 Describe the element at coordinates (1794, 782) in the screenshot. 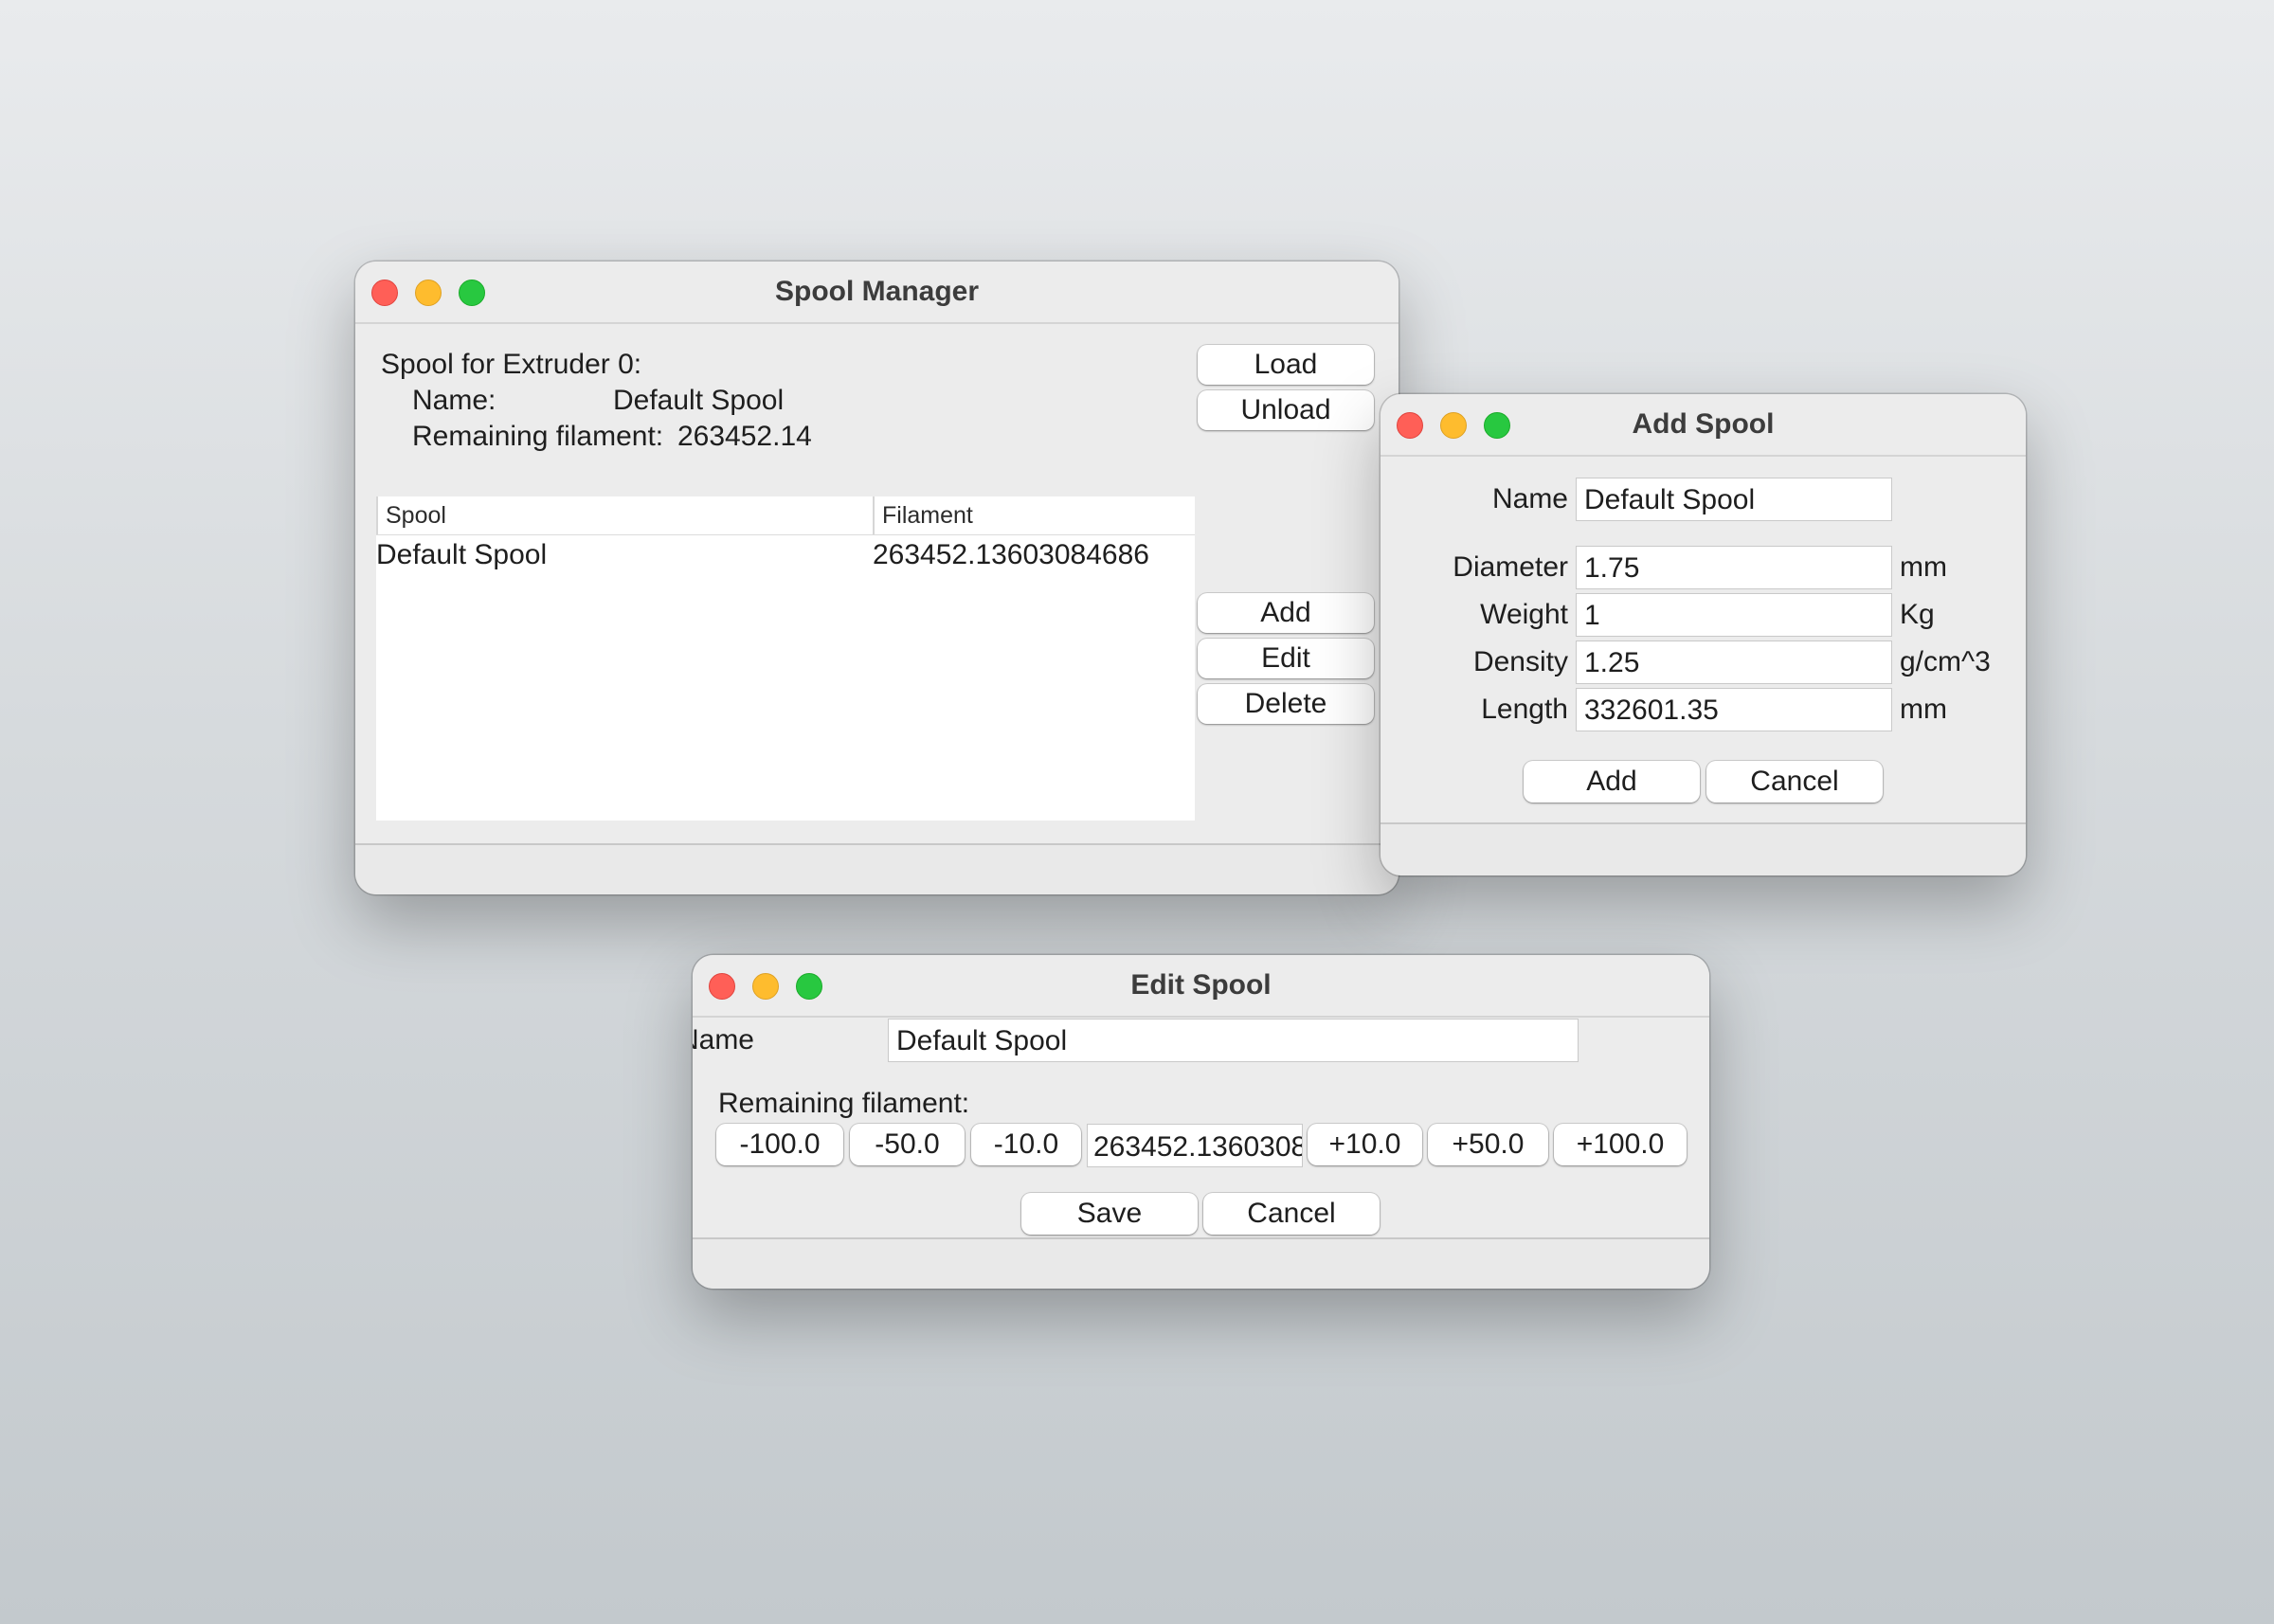

I see `add-spool-cancel-button: Cancel` at that location.